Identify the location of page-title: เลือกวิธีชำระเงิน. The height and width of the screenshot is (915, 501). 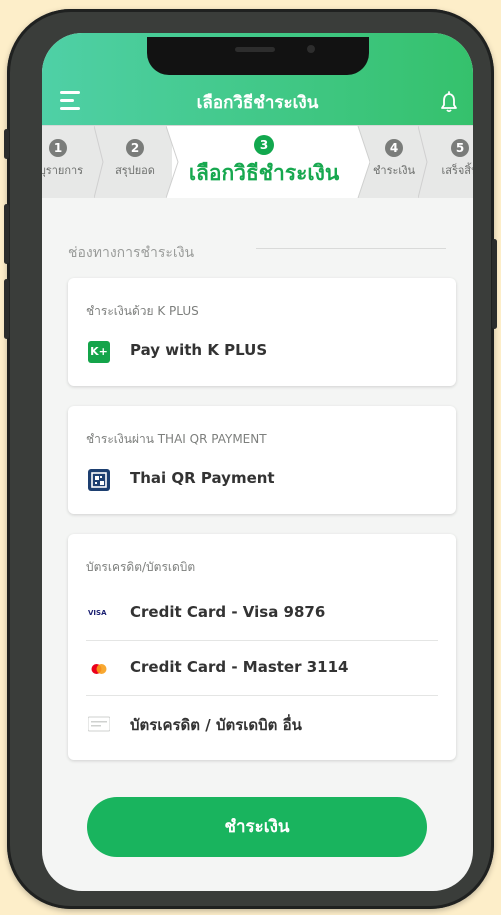
(257, 103).